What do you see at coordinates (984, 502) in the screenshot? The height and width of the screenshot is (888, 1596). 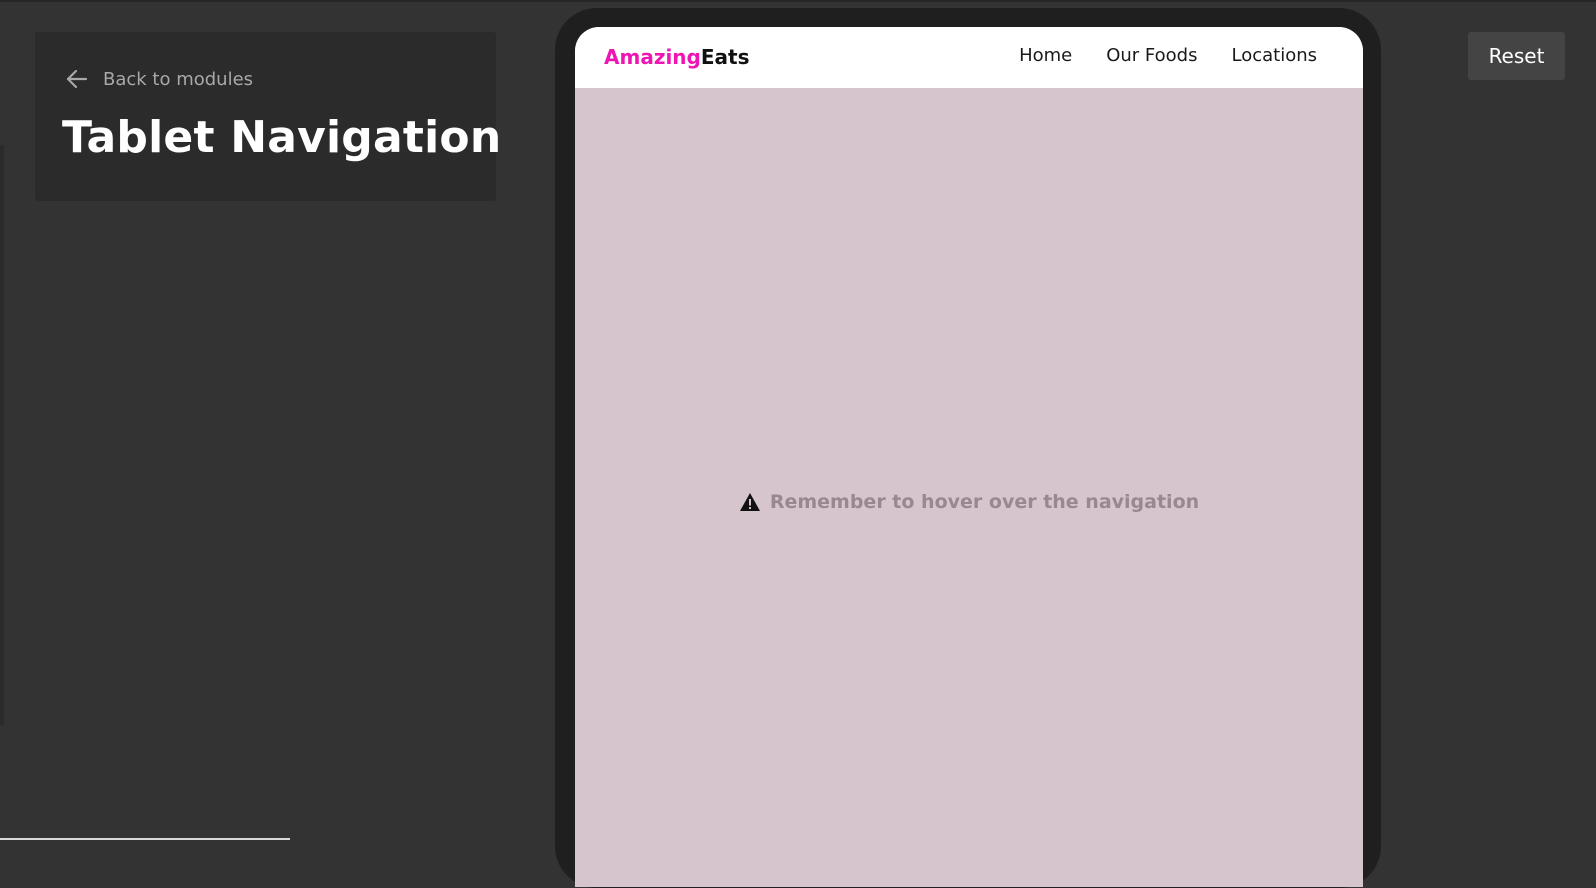 I see `notice-text: Remember to hover over the navigation` at bounding box center [984, 502].